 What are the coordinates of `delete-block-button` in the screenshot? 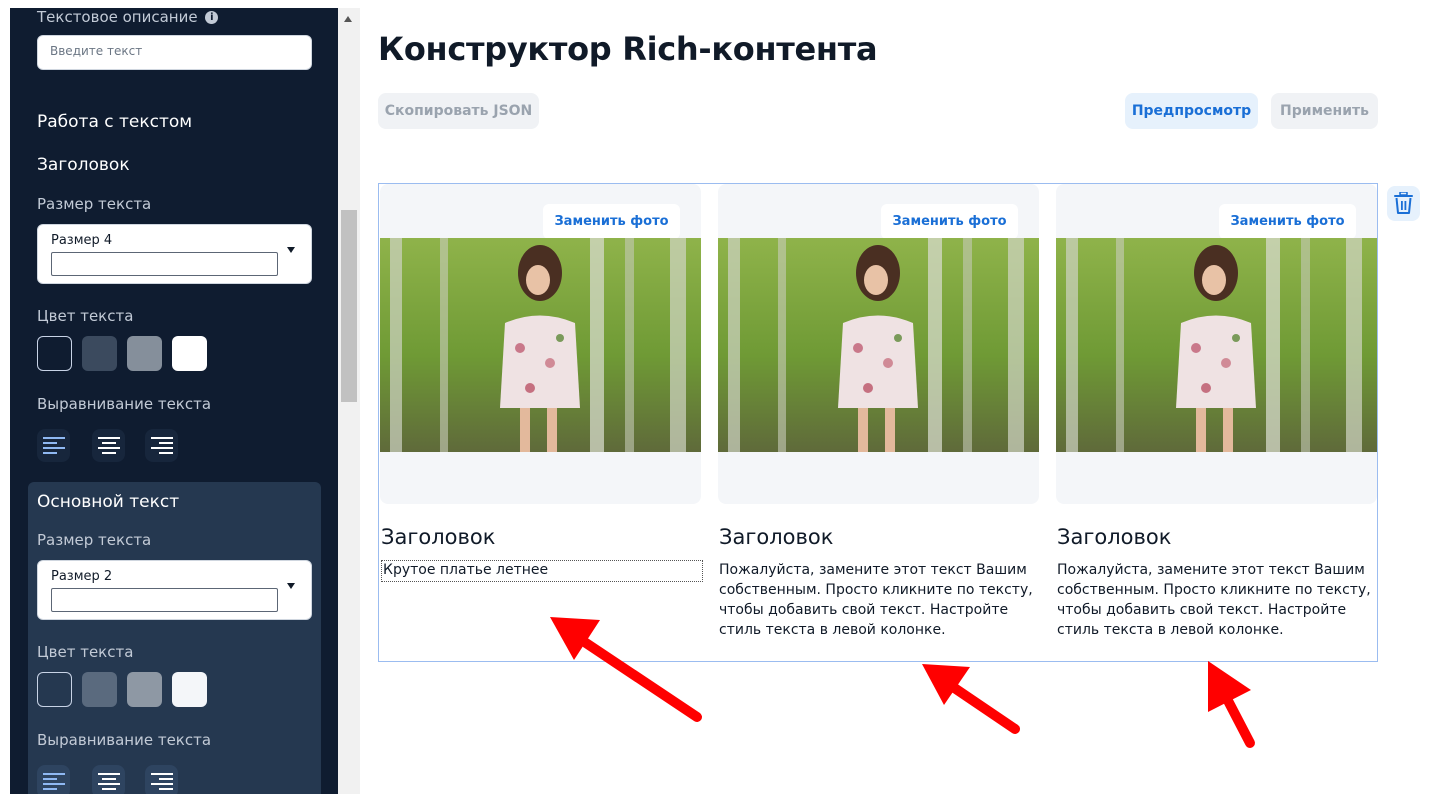 It's located at (1403, 203).